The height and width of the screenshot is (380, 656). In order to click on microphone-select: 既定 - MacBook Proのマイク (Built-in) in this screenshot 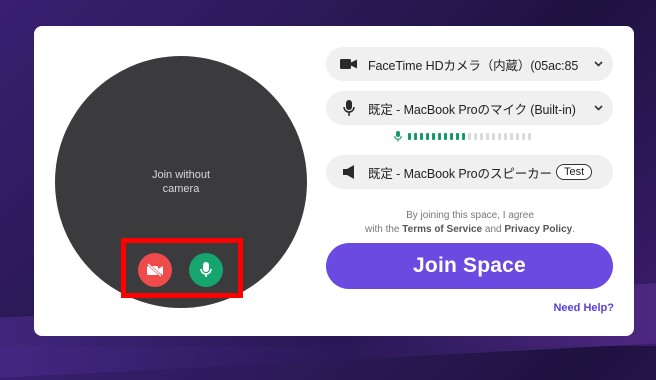, I will do `click(469, 108)`.